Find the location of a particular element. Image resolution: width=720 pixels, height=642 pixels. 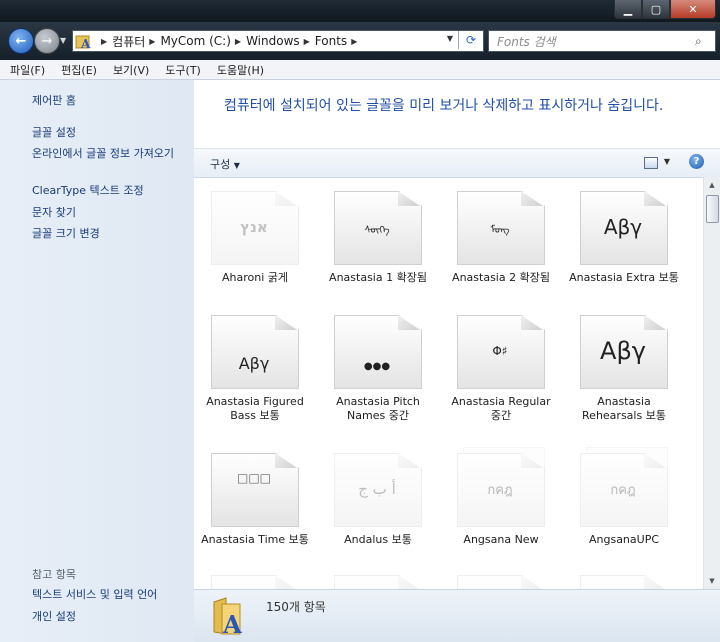

font-name: Anastasia Figured Bass 보통 is located at coordinates (255, 408).